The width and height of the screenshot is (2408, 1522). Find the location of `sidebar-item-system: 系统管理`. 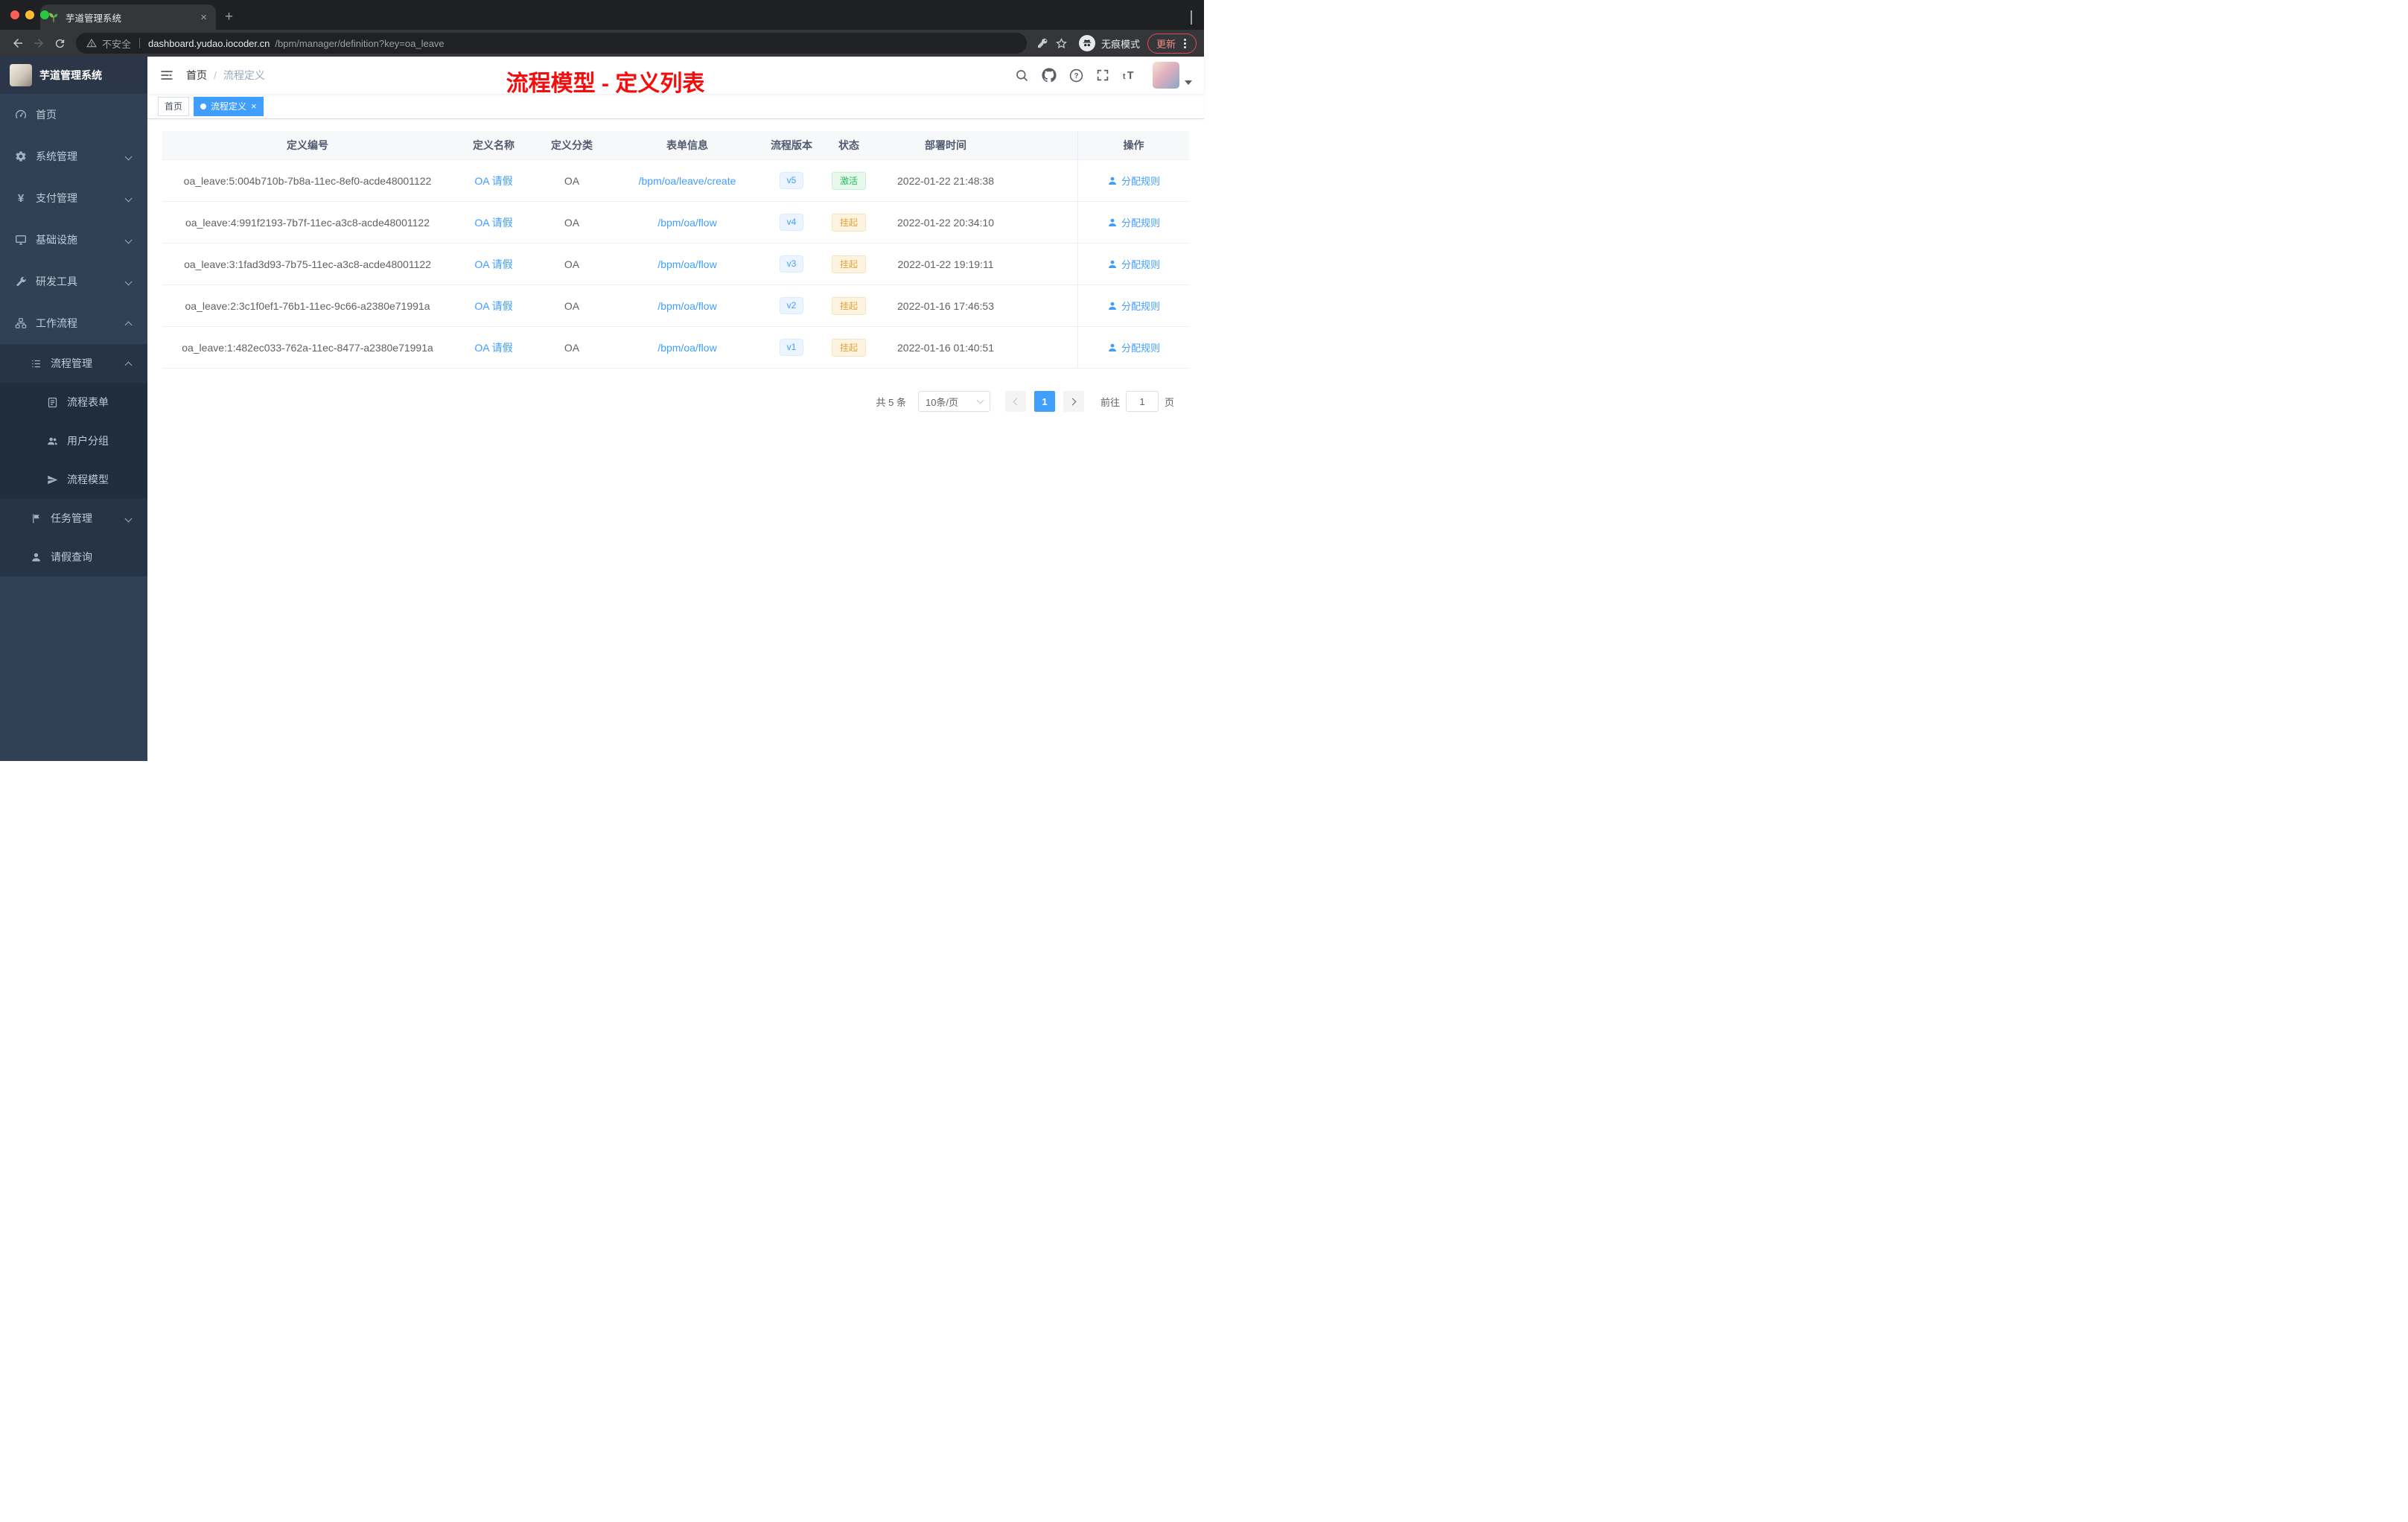

sidebar-item-system: 系统管理 is located at coordinates (73, 156).